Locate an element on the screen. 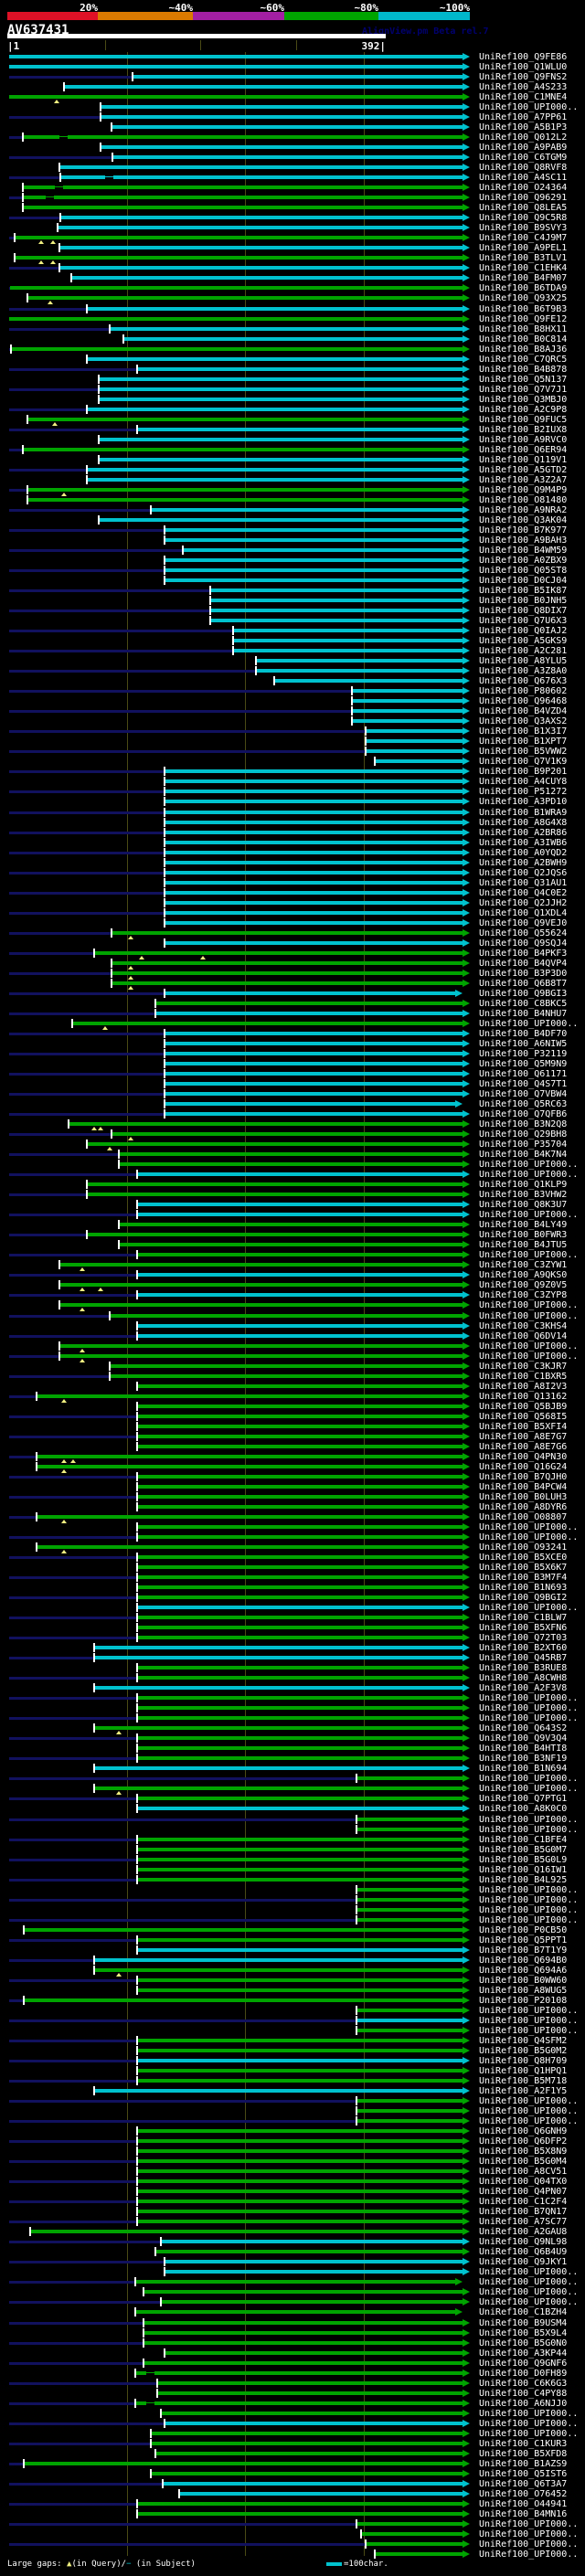 Image resolution: width=585 pixels, height=2576 pixels. subject-label: UniRef100_B4LY49 is located at coordinates (523, 1225).